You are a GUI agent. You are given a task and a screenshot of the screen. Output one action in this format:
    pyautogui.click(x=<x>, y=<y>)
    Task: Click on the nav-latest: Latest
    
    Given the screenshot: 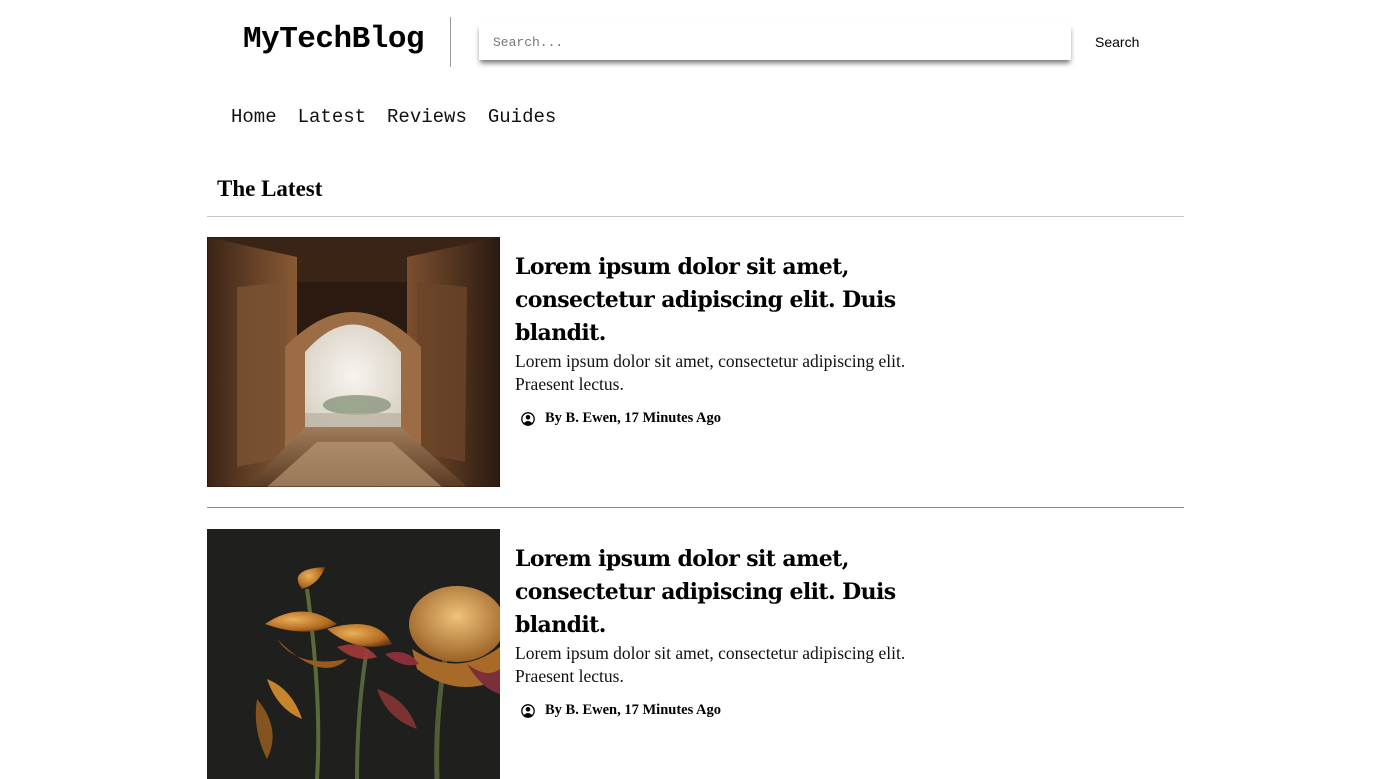 What is the action you would take?
    pyautogui.click(x=332, y=117)
    